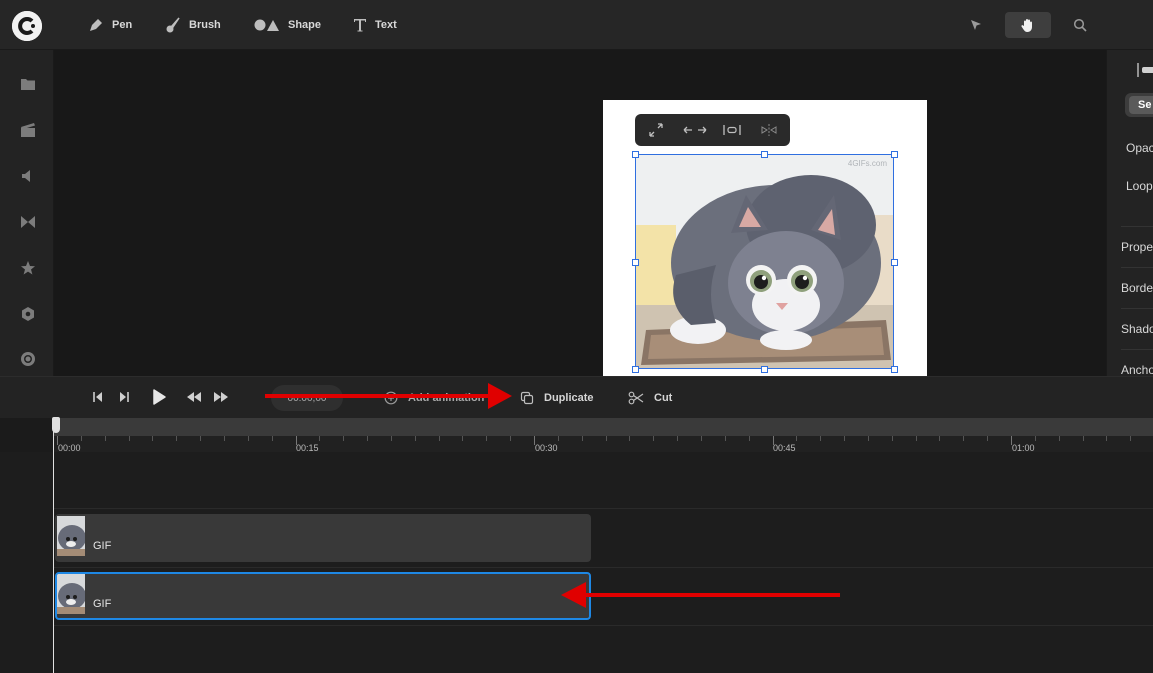 This screenshot has width=1153, height=673. What do you see at coordinates (1145, 70) in the screenshot?
I see `align-left-icon` at bounding box center [1145, 70].